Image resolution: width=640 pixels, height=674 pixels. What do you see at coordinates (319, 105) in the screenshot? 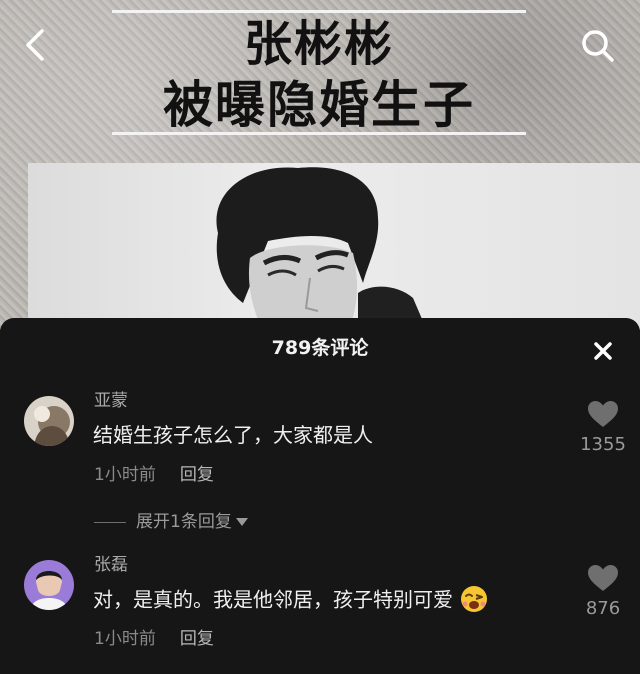
I see `video-title-line2: 被曝隐婚生子` at bounding box center [319, 105].